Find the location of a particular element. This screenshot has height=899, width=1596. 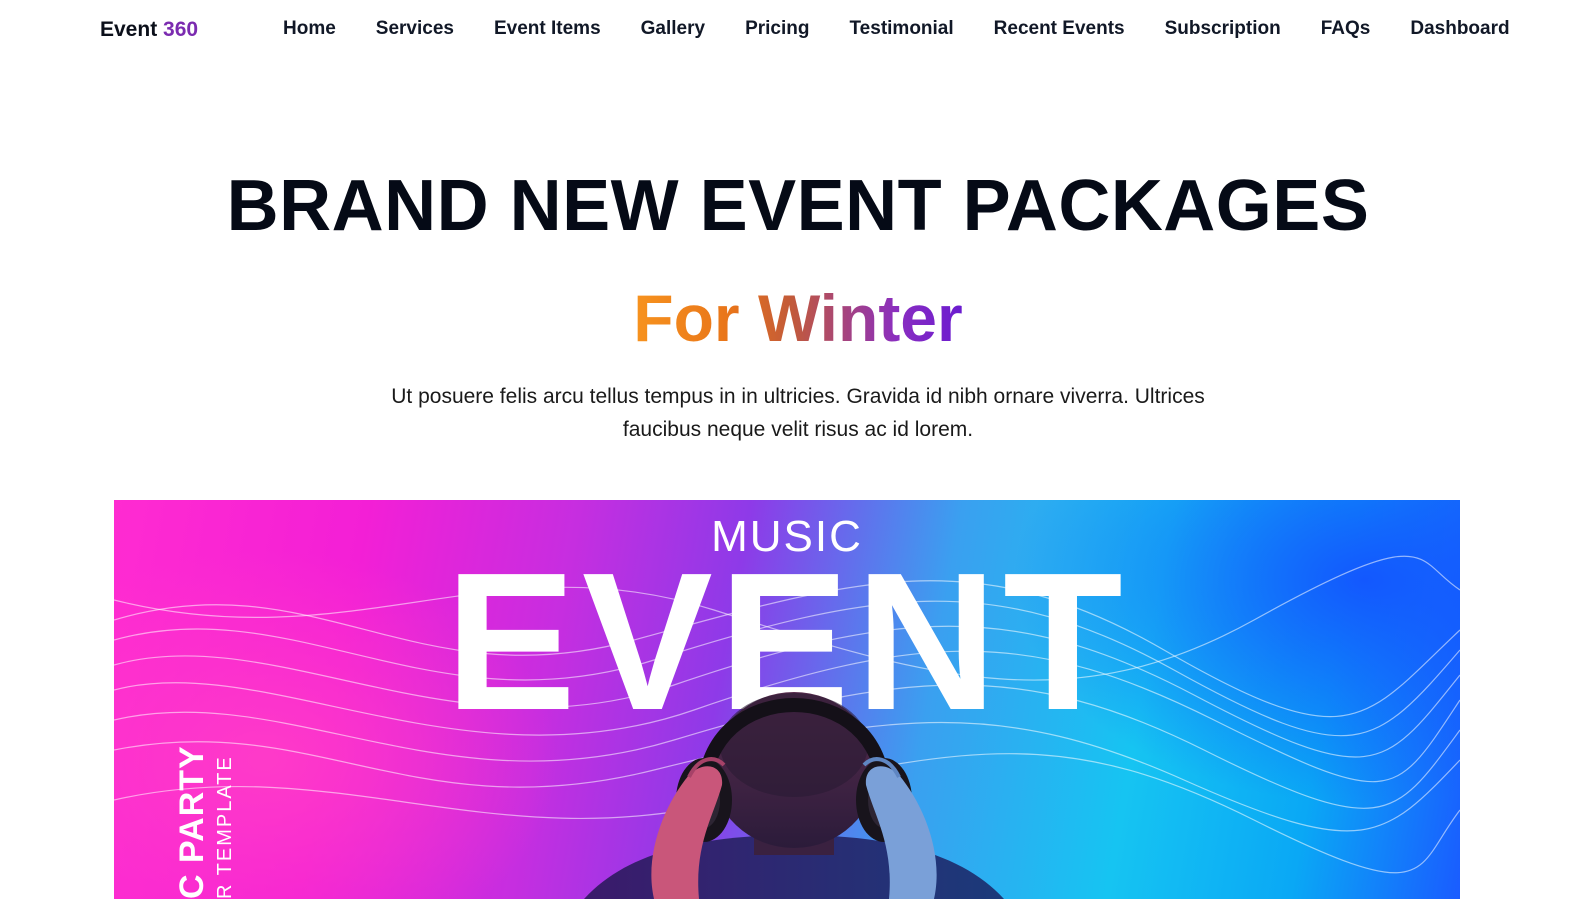

site-logo: Event 360 is located at coordinates (149, 30).